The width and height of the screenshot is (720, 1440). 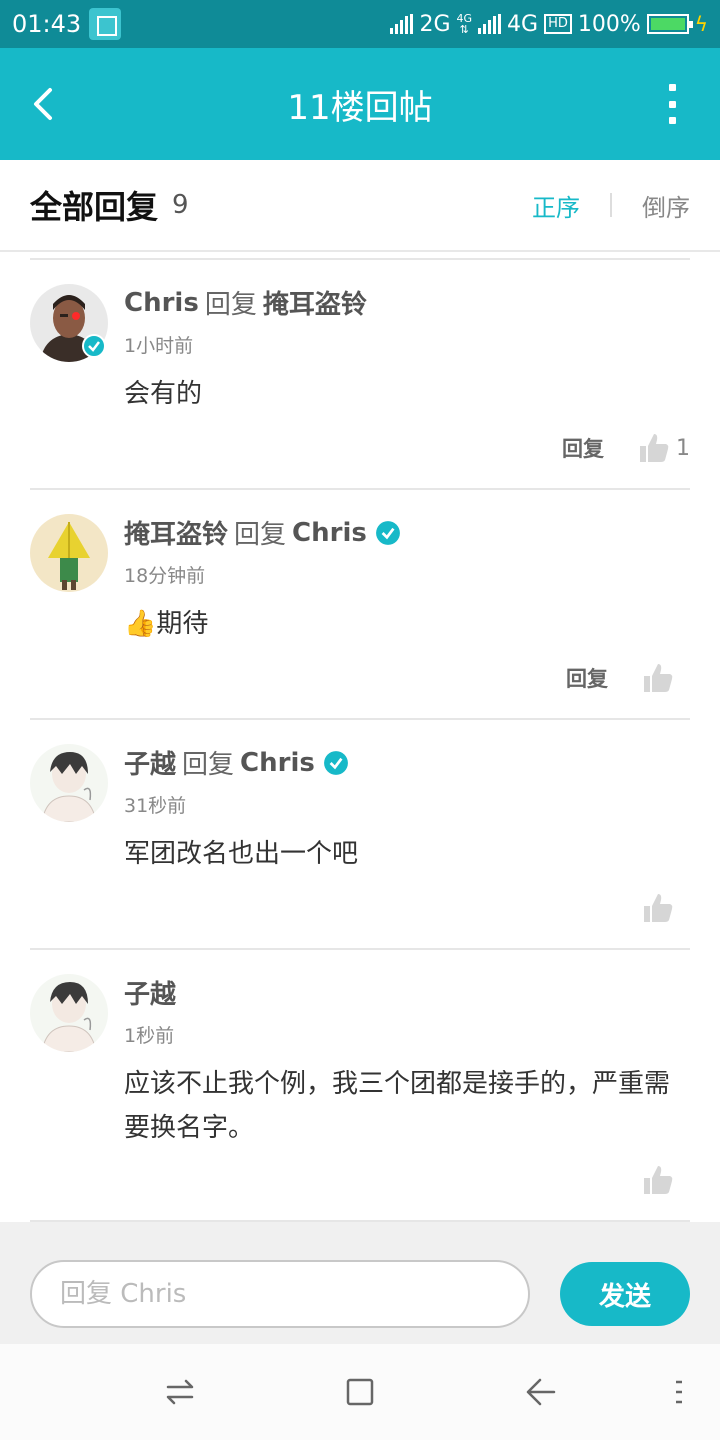 I want to click on comment-header: 子越 回复 Chris, so click(x=407, y=762).